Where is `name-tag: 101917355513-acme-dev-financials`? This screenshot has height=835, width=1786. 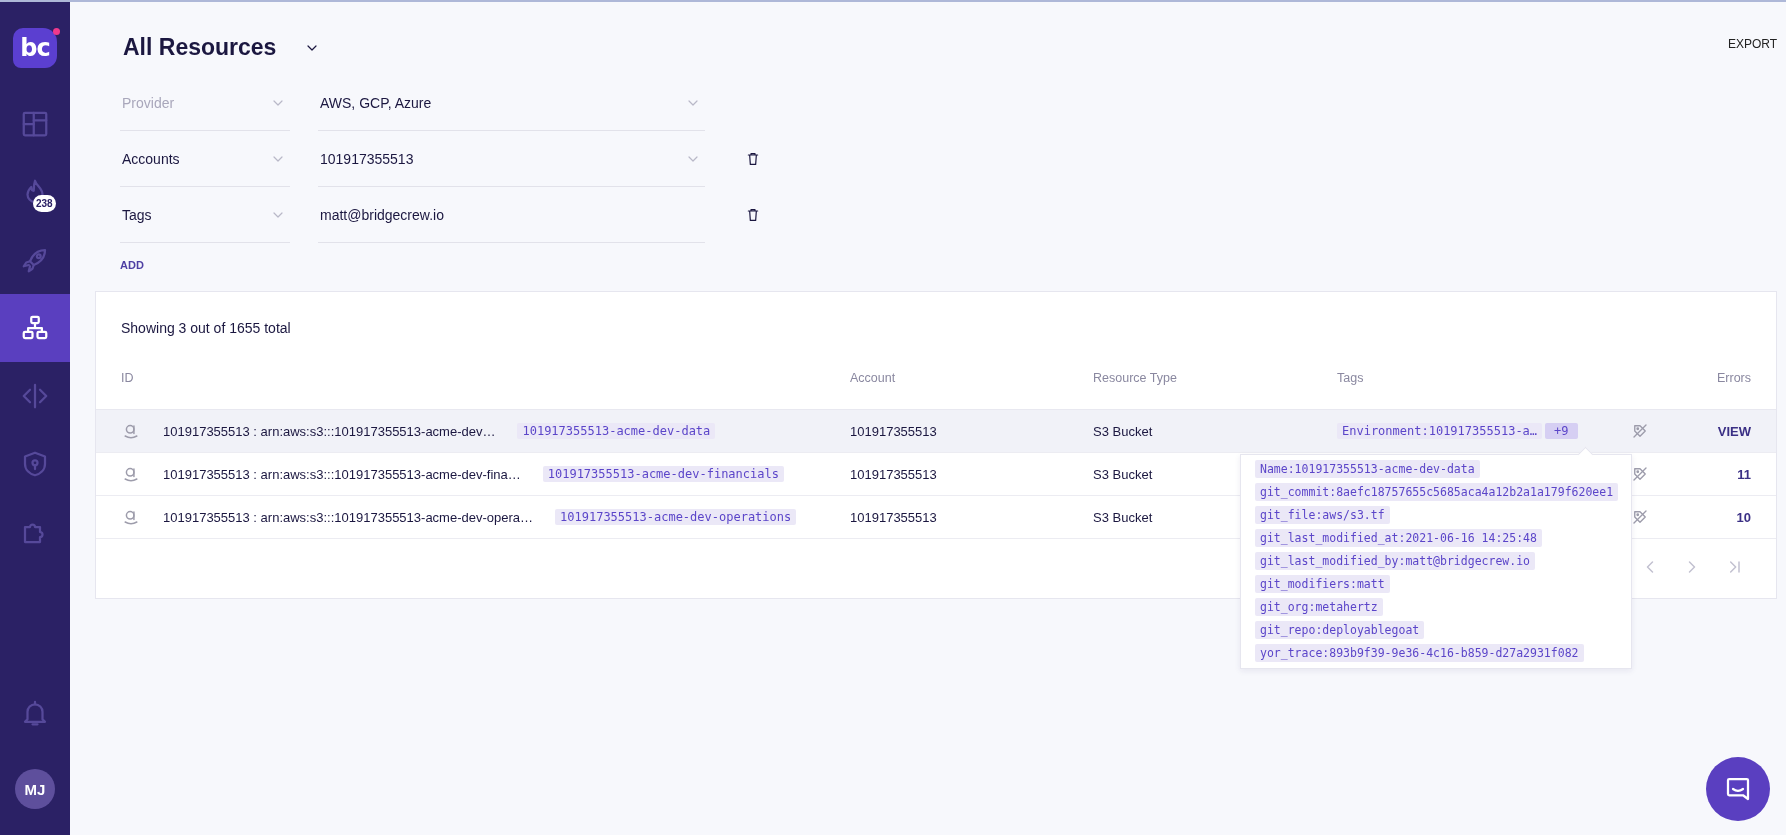
name-tag: 101917355513-acme-dev-financials is located at coordinates (663, 474).